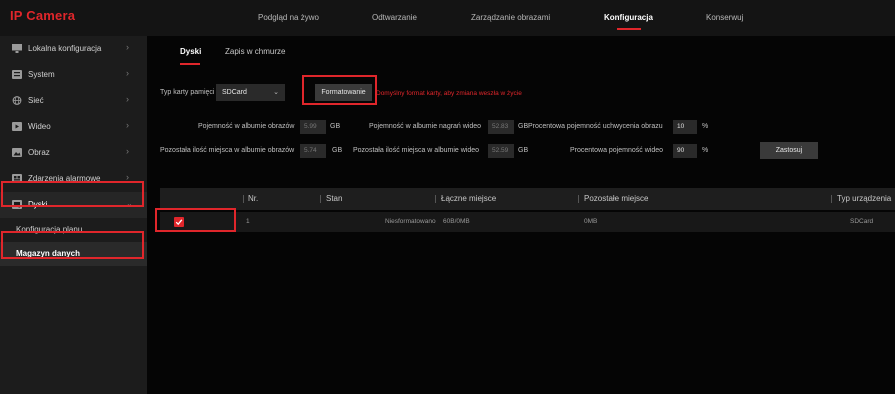 The width and height of the screenshot is (895, 394). I want to click on alarm-icon, so click(17, 178).